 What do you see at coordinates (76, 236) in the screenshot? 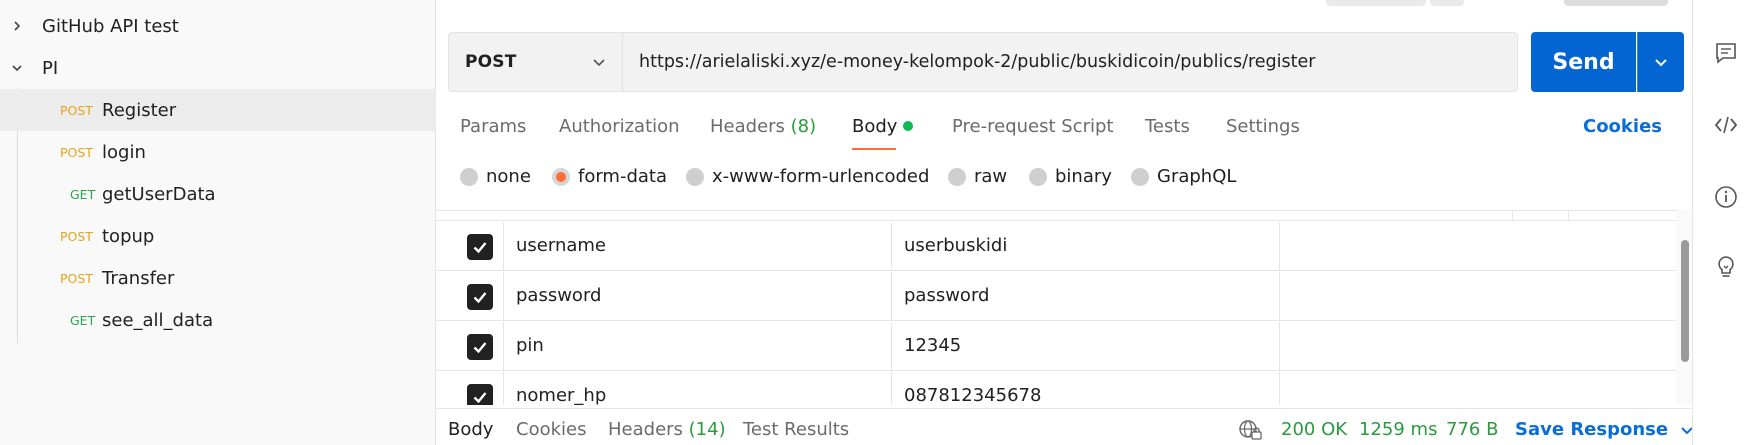
I see `method-badge: POST` at bounding box center [76, 236].